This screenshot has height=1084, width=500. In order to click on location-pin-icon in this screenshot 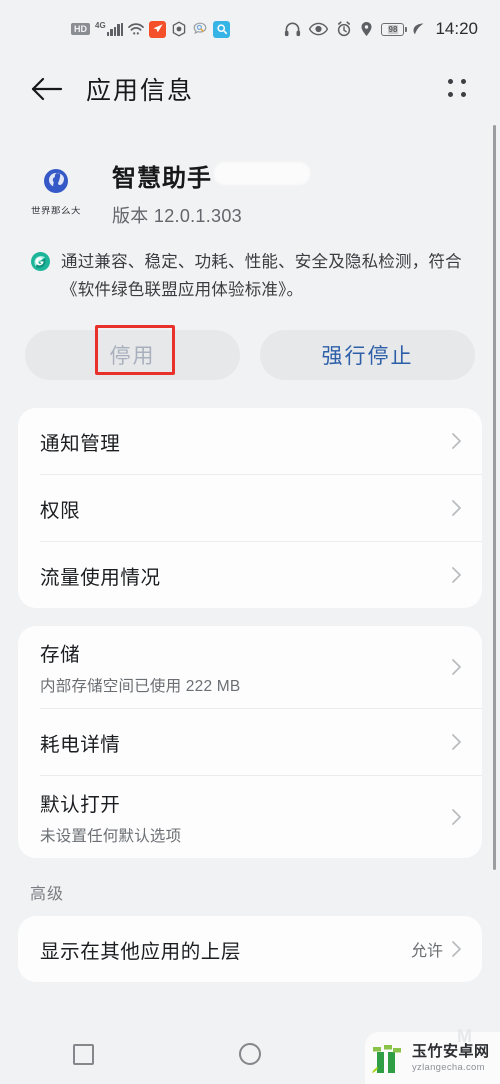, I will do `click(366, 29)`.